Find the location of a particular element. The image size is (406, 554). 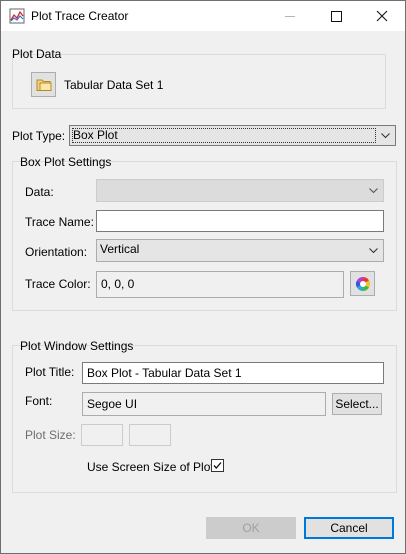

use-screen-size-checkbox is located at coordinates (217, 465).